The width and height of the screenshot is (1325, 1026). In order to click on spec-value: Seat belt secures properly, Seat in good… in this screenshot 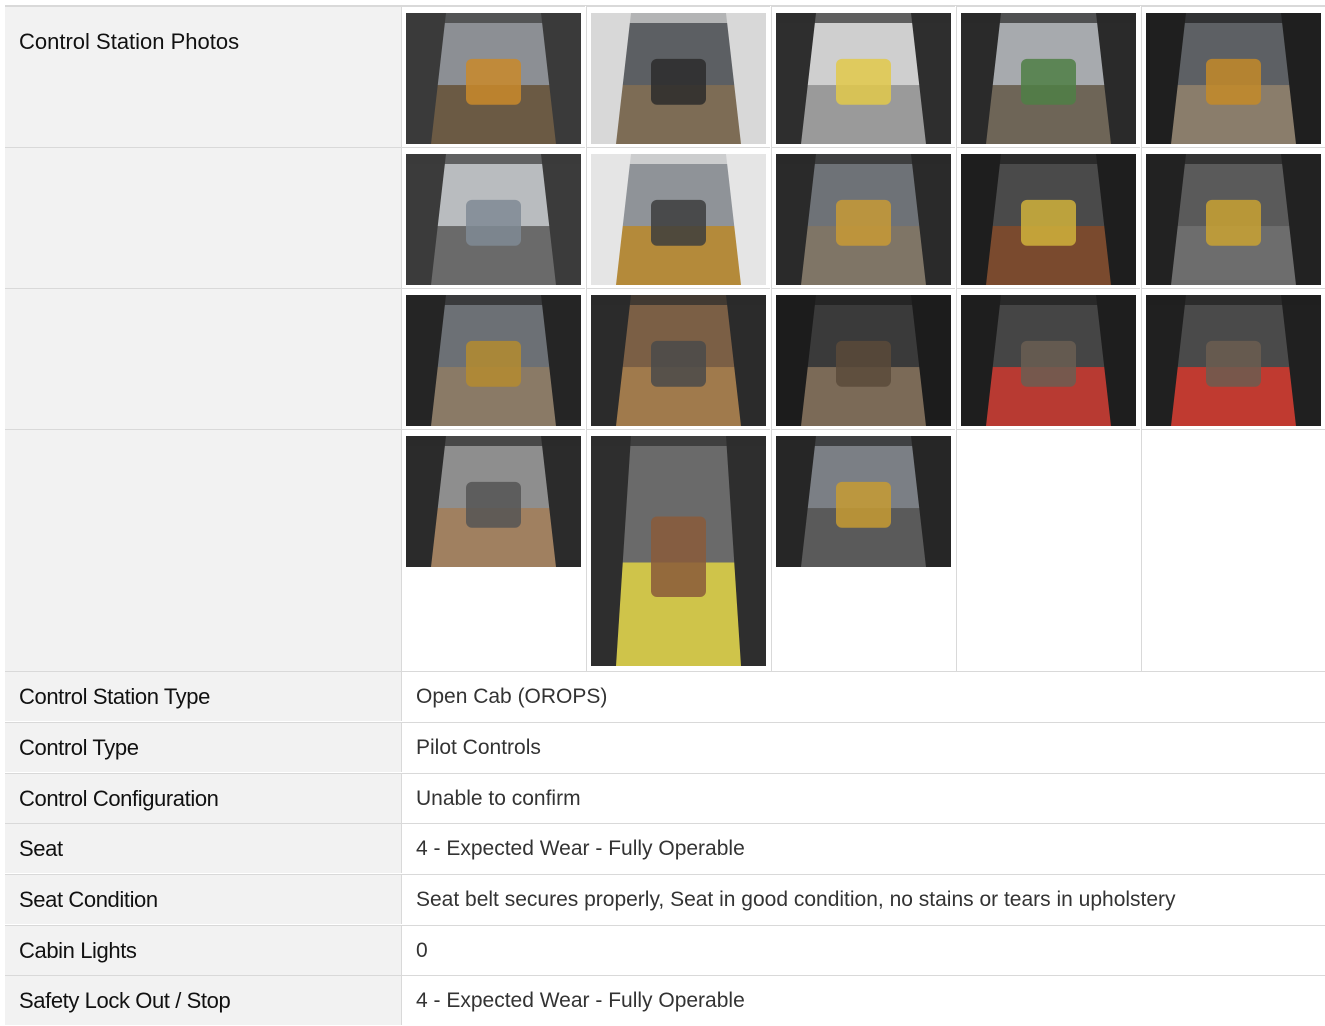, I will do `click(863, 899)`.